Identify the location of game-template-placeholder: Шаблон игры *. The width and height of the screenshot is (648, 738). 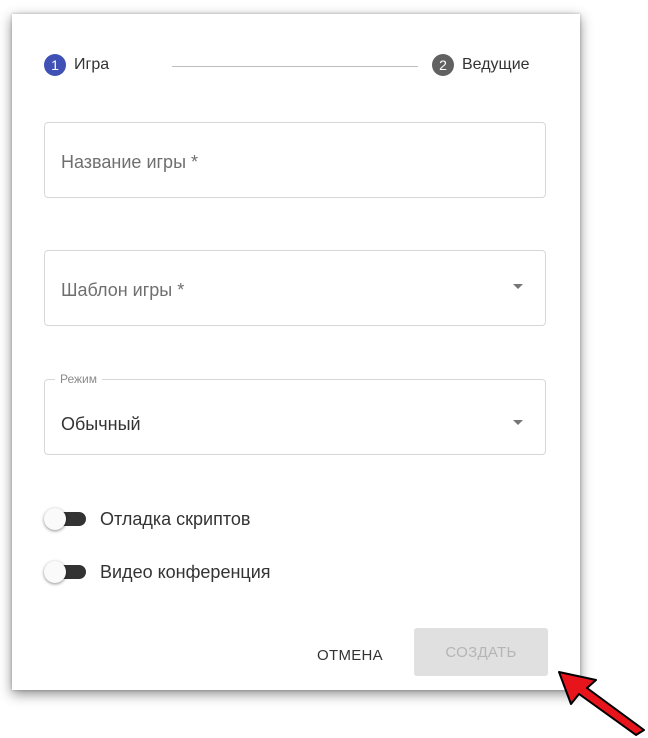
(123, 290).